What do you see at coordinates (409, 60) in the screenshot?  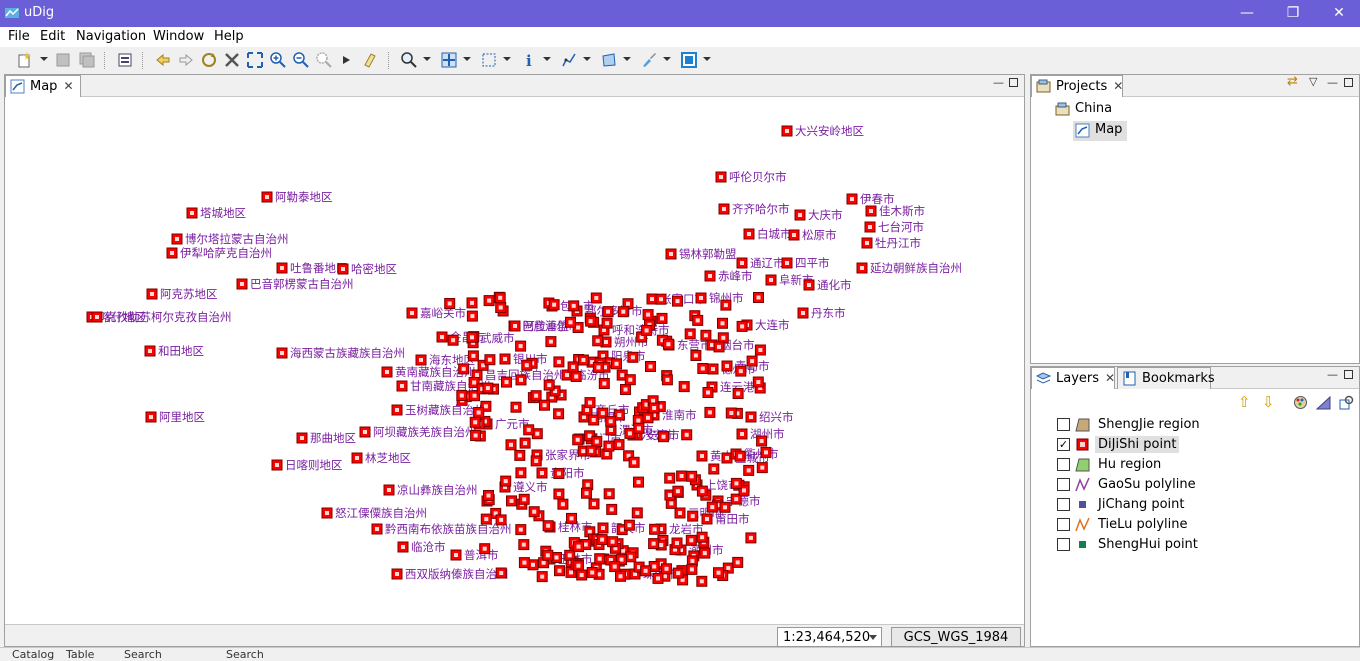 I see `search-tool-icon` at bounding box center [409, 60].